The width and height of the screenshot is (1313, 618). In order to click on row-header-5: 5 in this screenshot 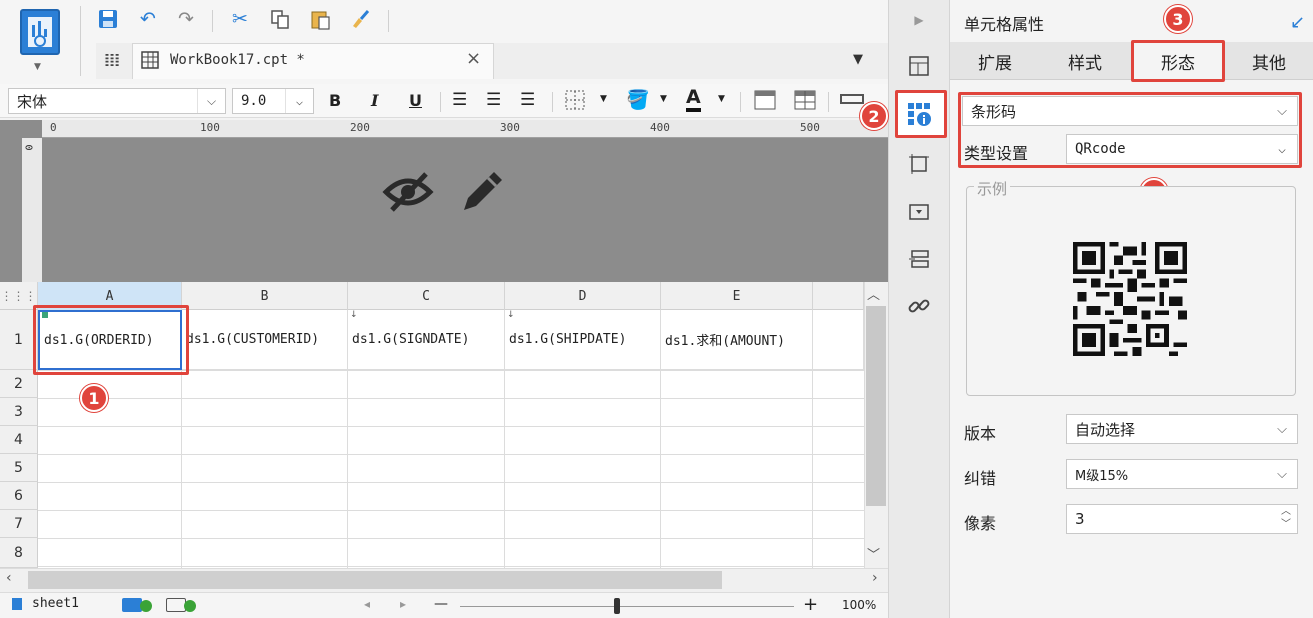, I will do `click(19, 468)`.